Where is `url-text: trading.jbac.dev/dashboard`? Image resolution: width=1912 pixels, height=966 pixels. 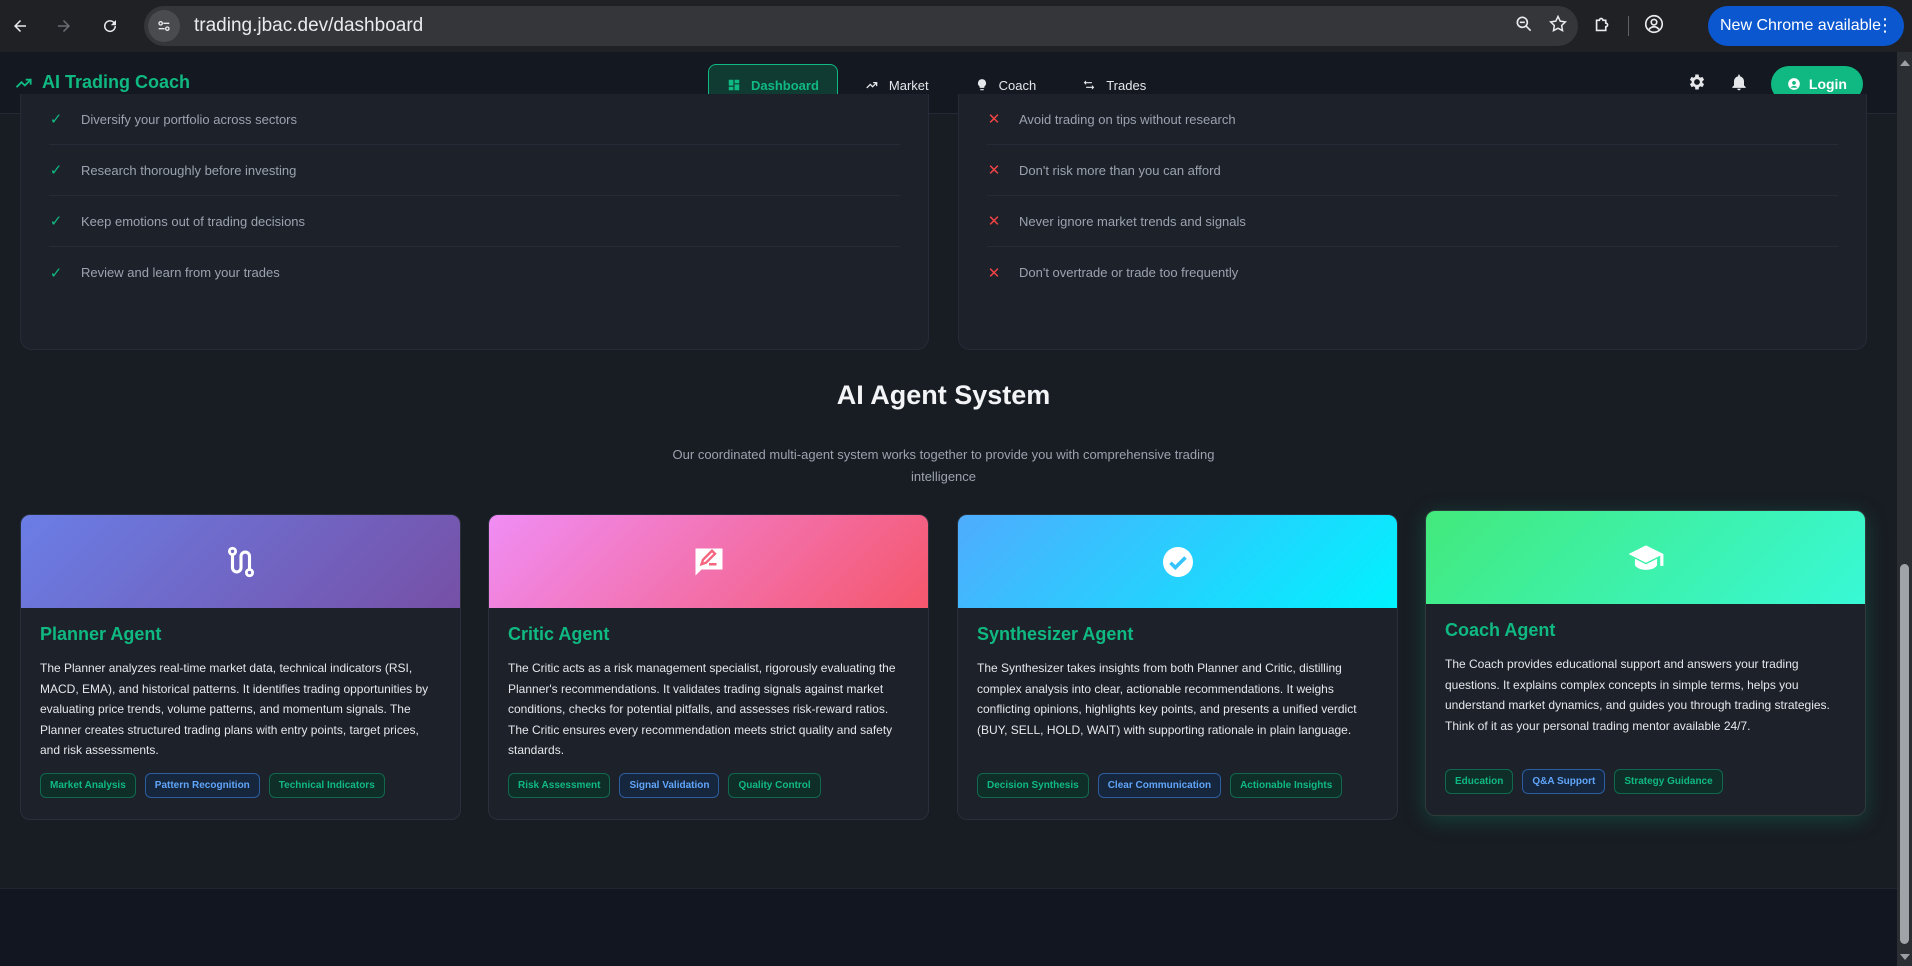 url-text: trading.jbac.dev/dashboard is located at coordinates (308, 26).